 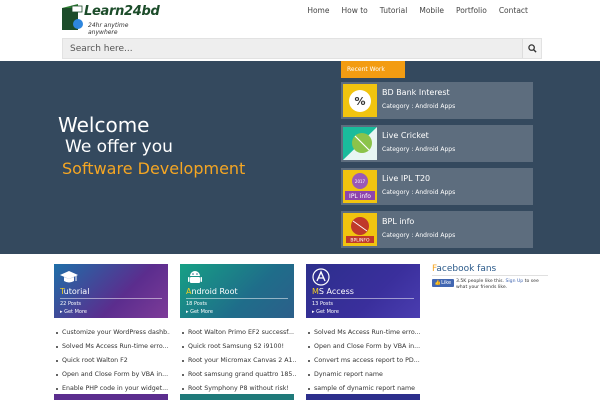 I want to click on android-icon, so click(x=195, y=277).